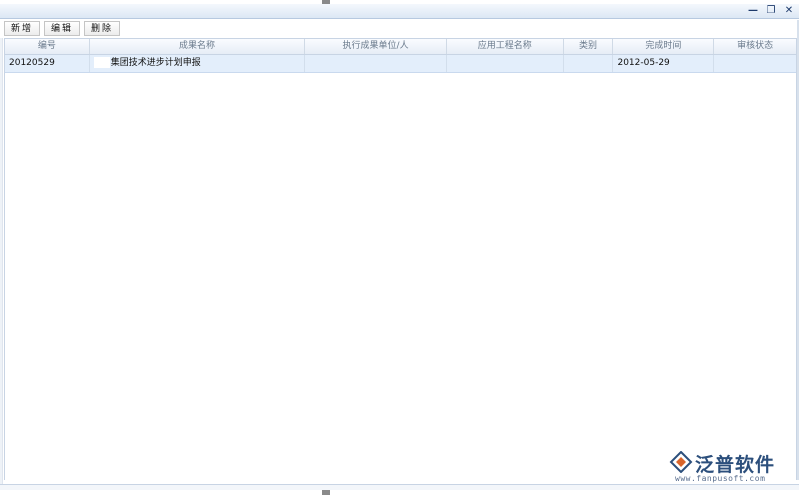  I want to click on watermark: 泛普软件 www.fanpusoft.com, so click(732, 468).